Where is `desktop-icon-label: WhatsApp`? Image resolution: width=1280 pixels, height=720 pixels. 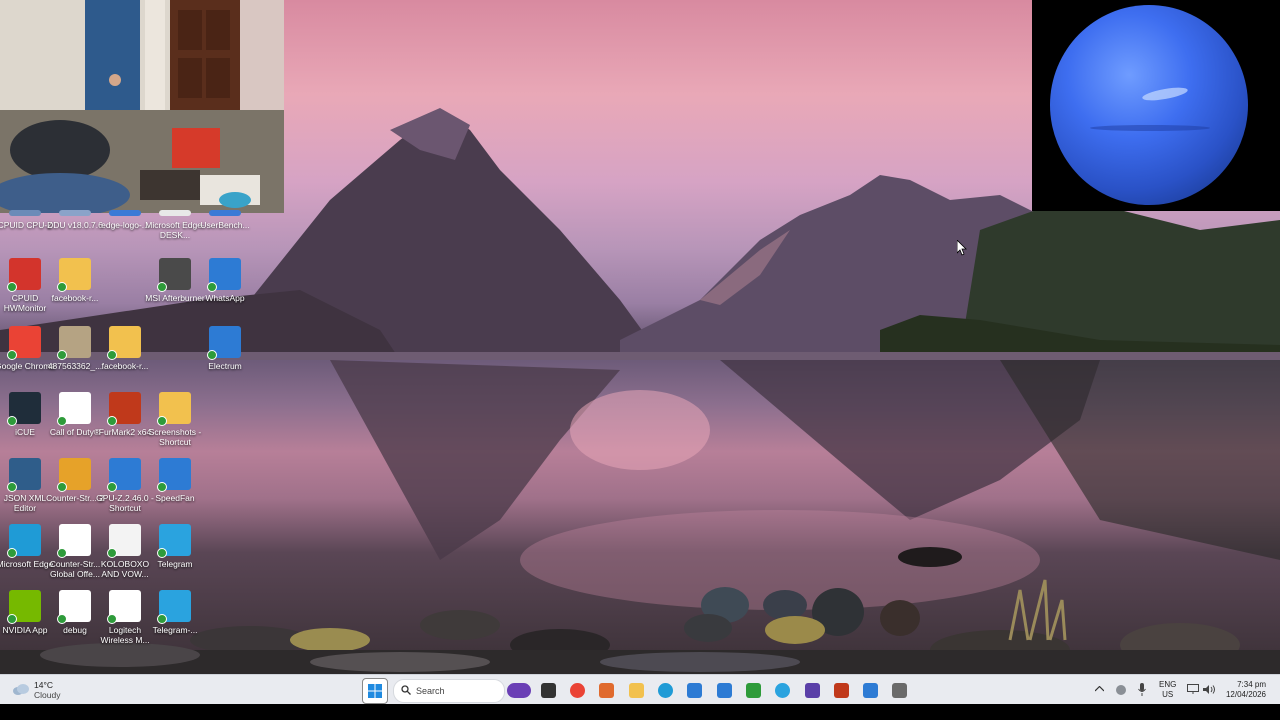 desktop-icon-label: WhatsApp is located at coordinates (225, 298).